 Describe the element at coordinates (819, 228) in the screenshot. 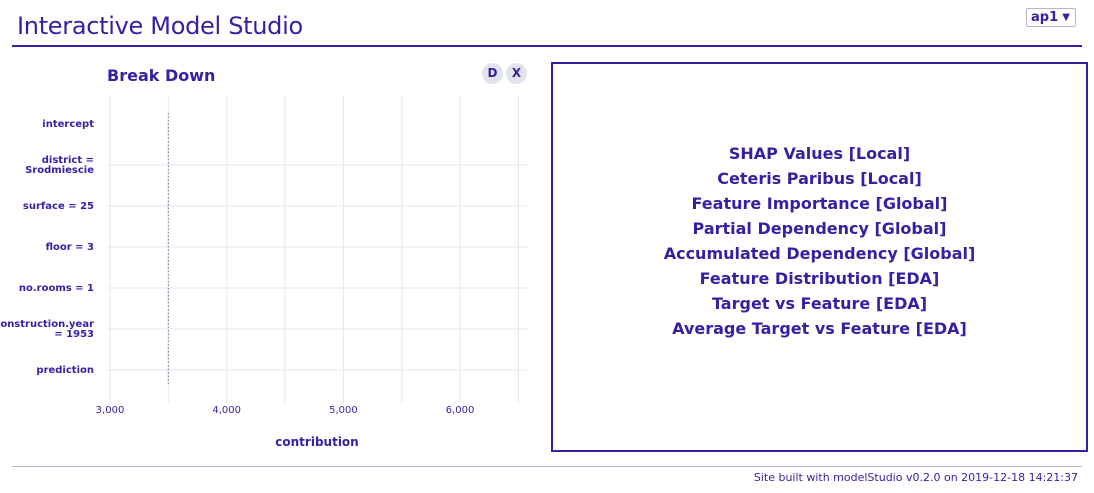

I see `plot-choice-item: Partial Dependency [Global]` at that location.